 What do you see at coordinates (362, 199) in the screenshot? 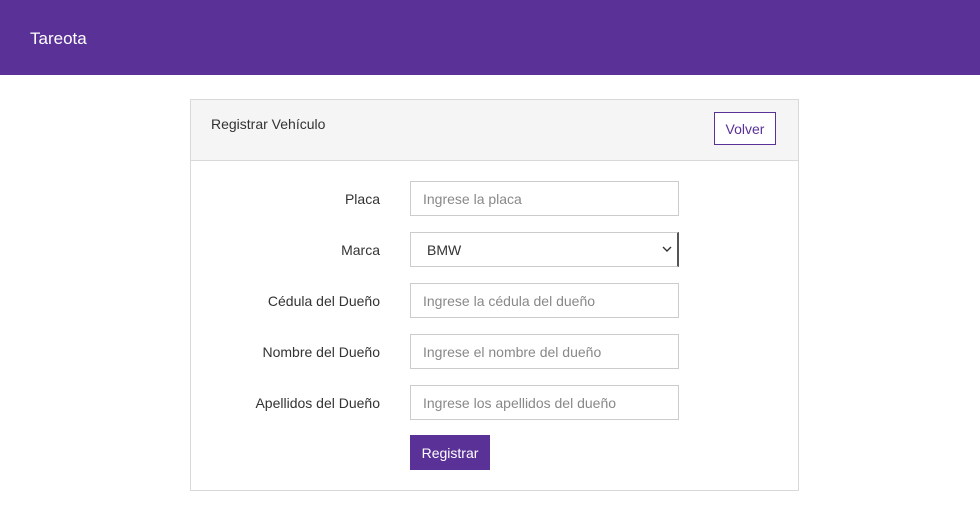
I see `placa-label: Placa` at bounding box center [362, 199].